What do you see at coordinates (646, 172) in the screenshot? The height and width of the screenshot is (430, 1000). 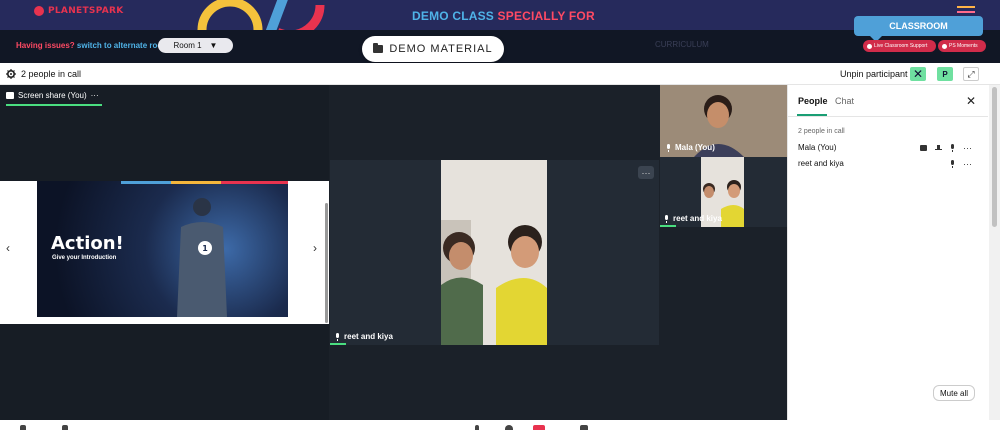 I see `tile-more-options-icon: ···` at bounding box center [646, 172].